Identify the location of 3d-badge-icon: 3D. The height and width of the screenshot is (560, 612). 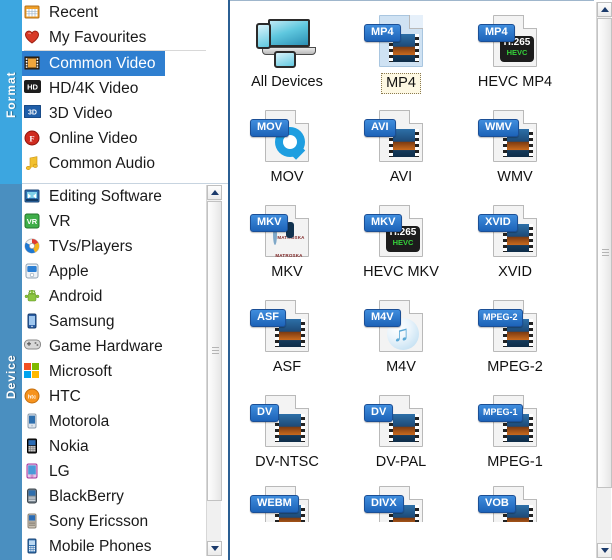
(33, 113).